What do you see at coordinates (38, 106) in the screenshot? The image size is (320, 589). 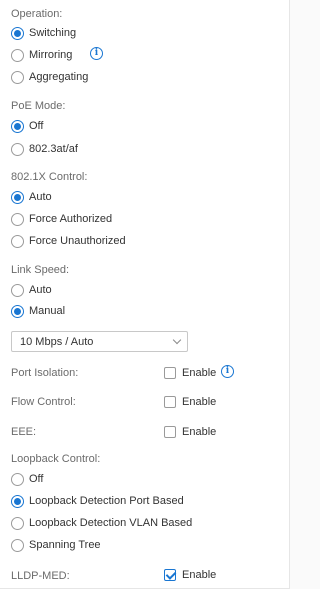 I see `poe-mode-label: PoE Mode:` at bounding box center [38, 106].